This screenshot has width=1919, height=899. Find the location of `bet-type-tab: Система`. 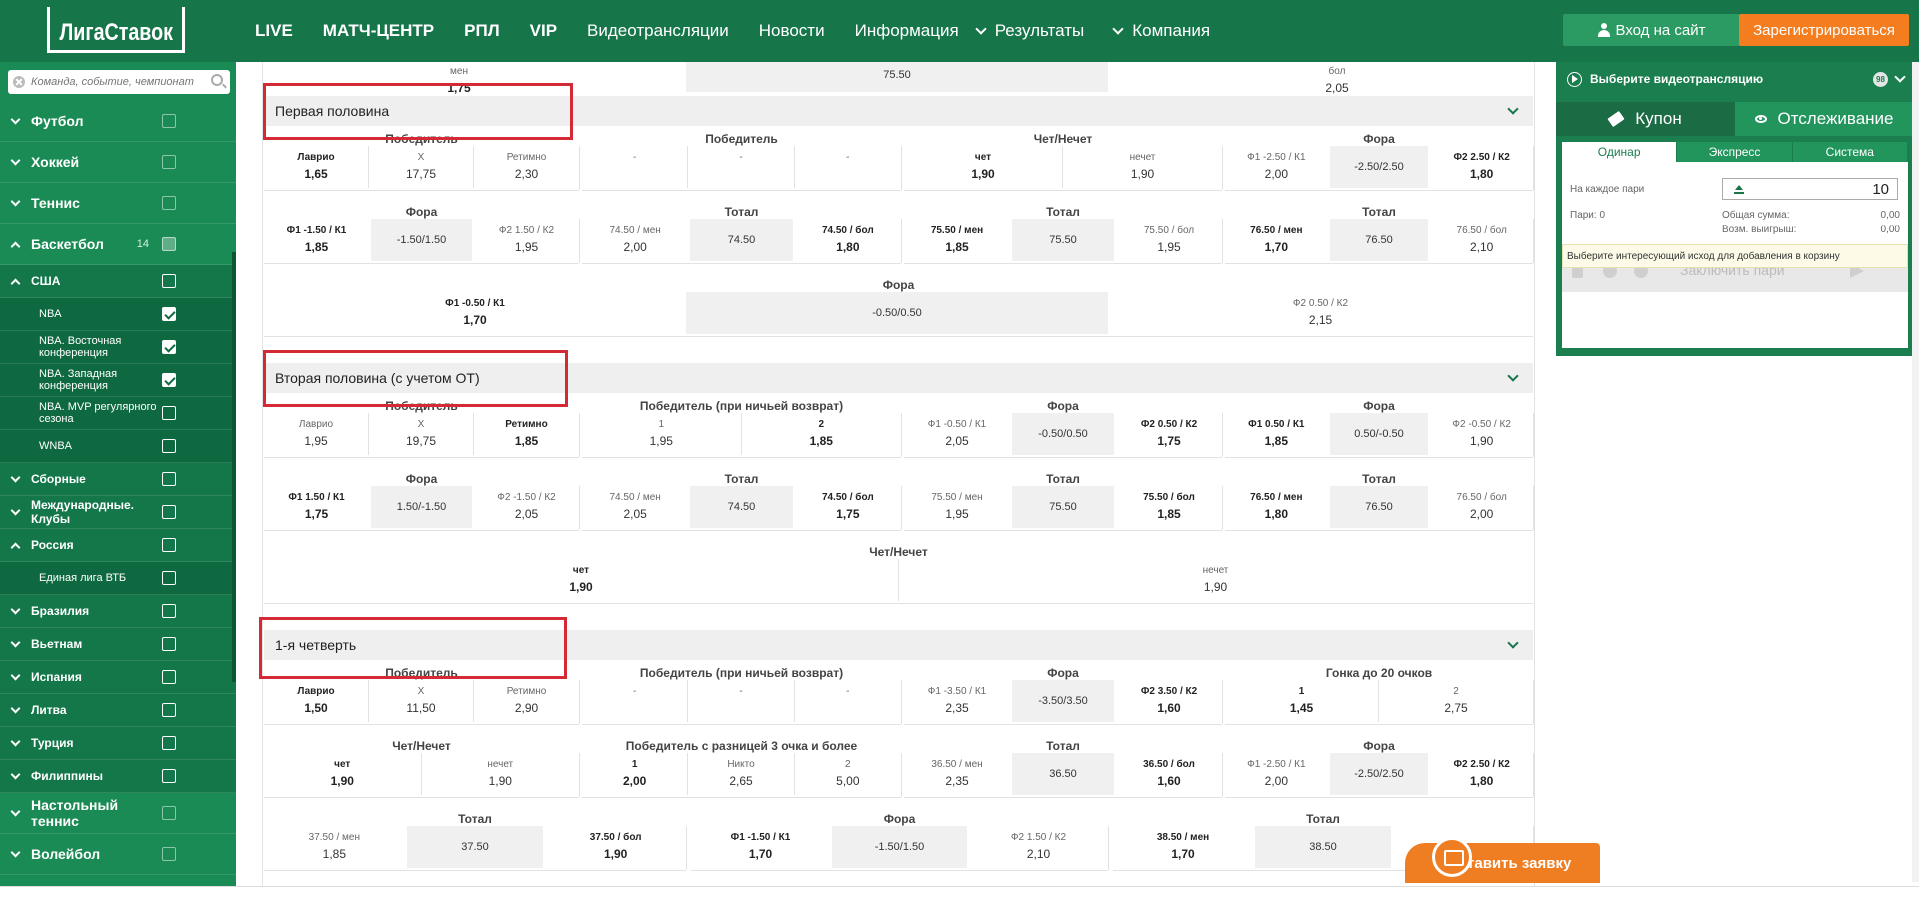

bet-type-tab: Система is located at coordinates (1850, 152).